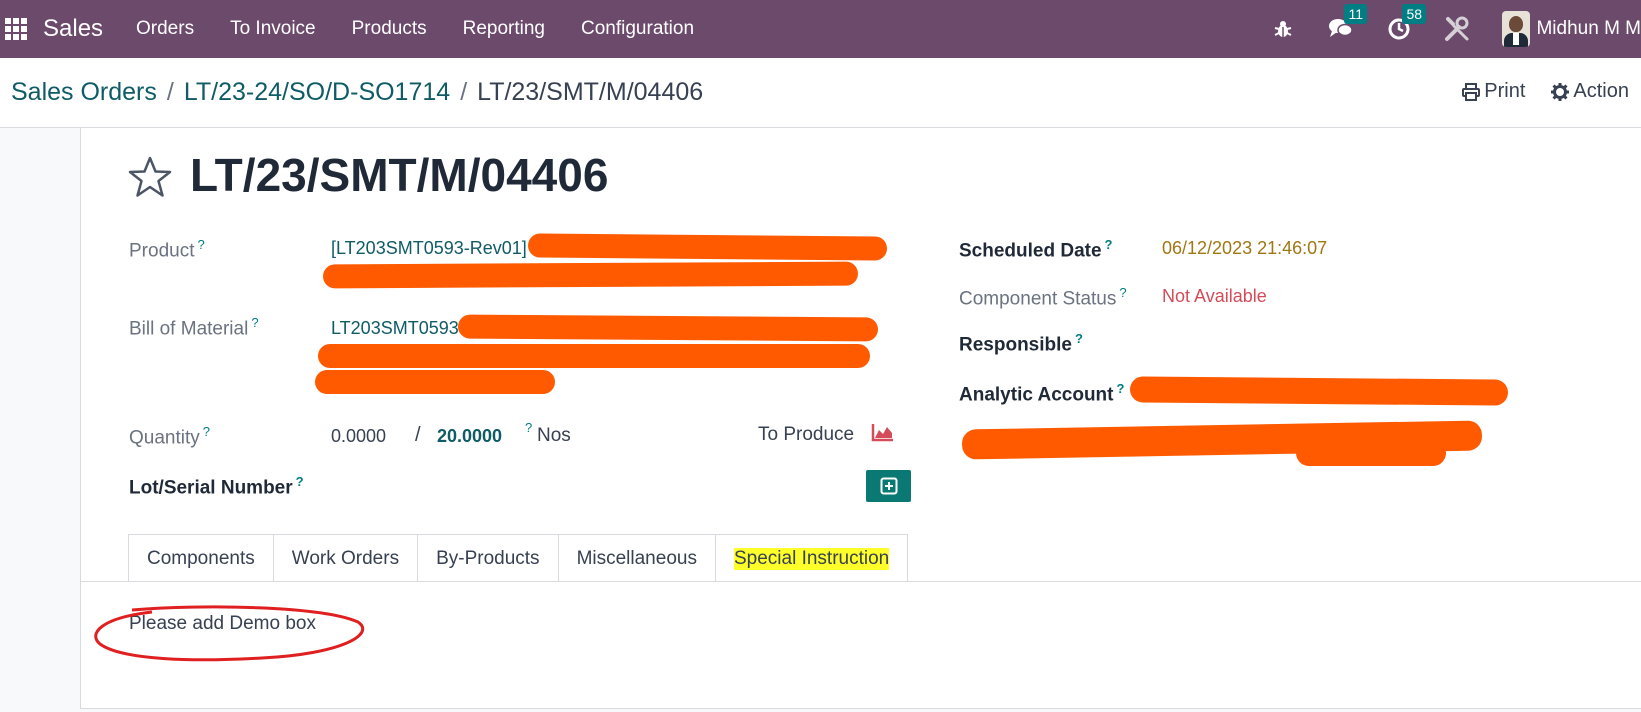 The height and width of the screenshot is (712, 1641). Describe the element at coordinates (73, 29) in the screenshot. I see `app-brand: Sales` at that location.